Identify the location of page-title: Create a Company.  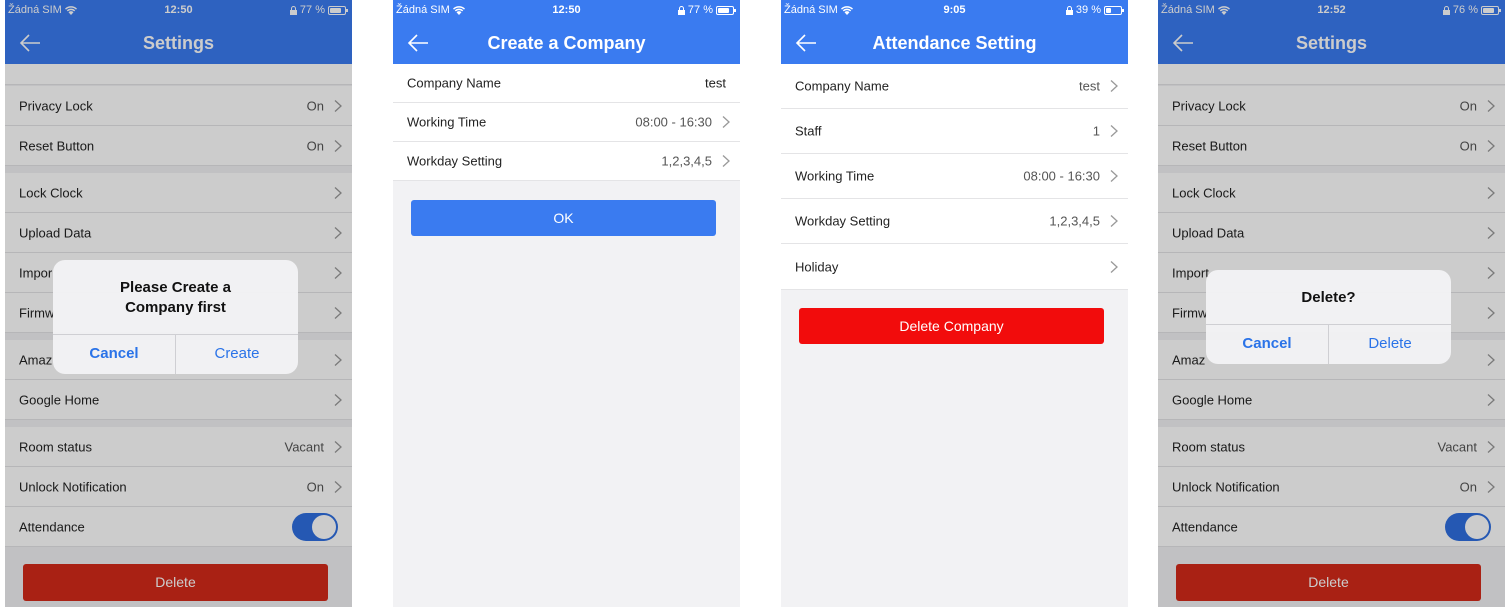
(566, 43).